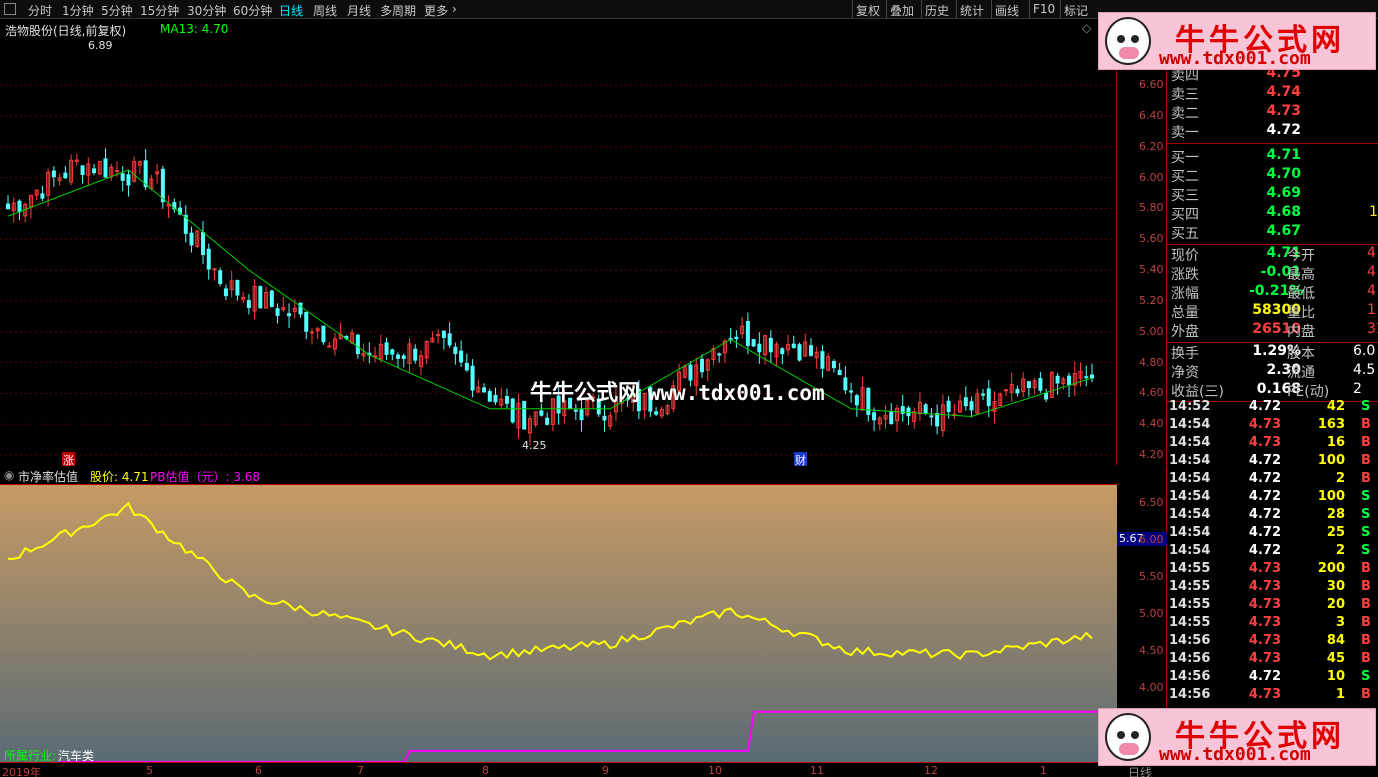  I want to click on price-tick: 4.40, so click(1151, 424).